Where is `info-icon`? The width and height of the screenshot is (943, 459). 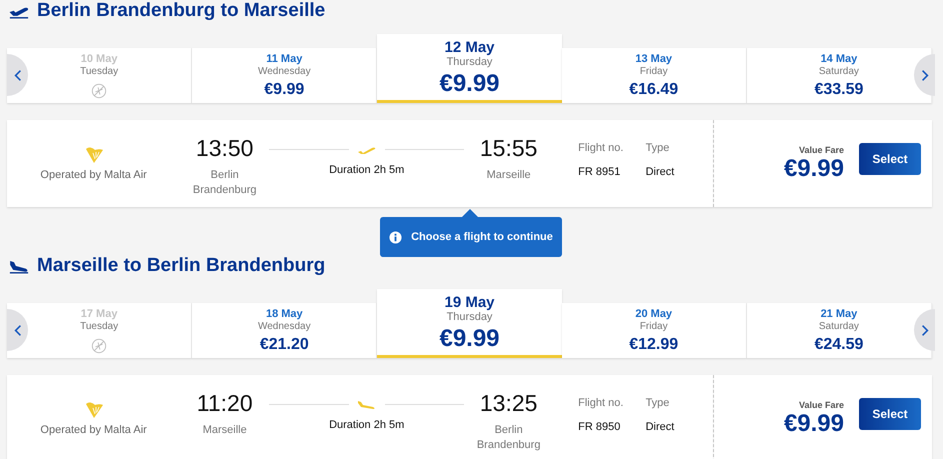
info-icon is located at coordinates (395, 237).